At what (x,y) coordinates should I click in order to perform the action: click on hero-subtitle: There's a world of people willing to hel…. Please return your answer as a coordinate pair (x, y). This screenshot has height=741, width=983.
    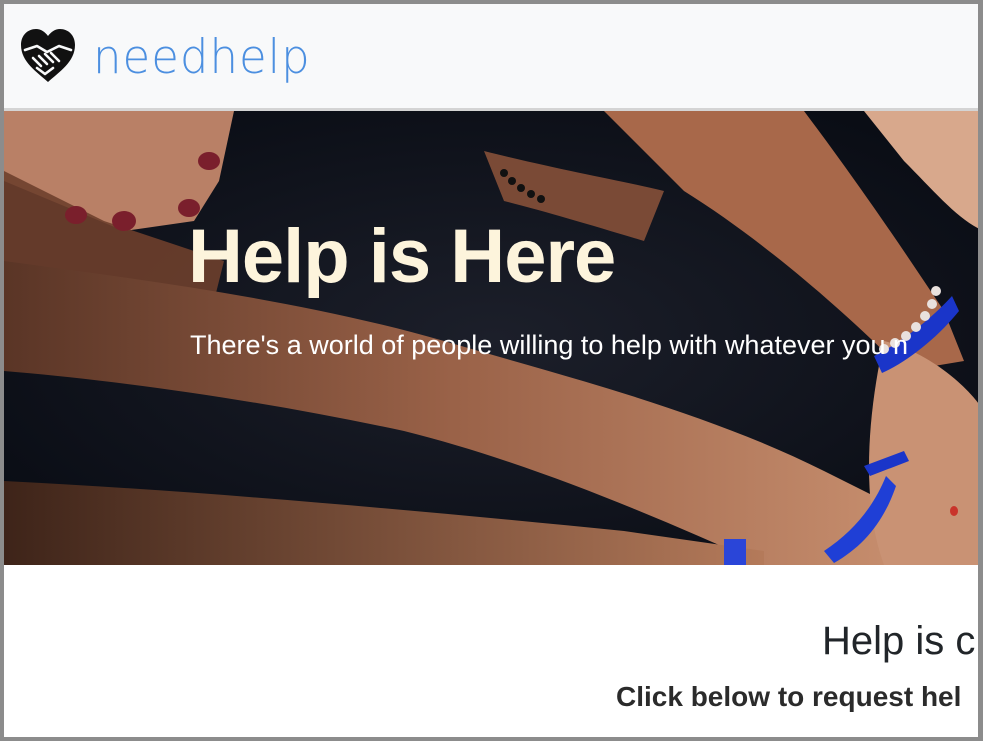
    Looking at the image, I should click on (549, 345).